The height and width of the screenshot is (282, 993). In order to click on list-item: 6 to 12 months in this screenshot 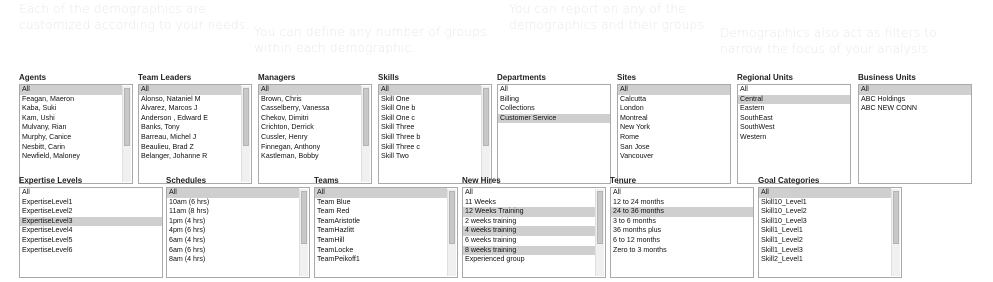, I will do `click(682, 241)`.